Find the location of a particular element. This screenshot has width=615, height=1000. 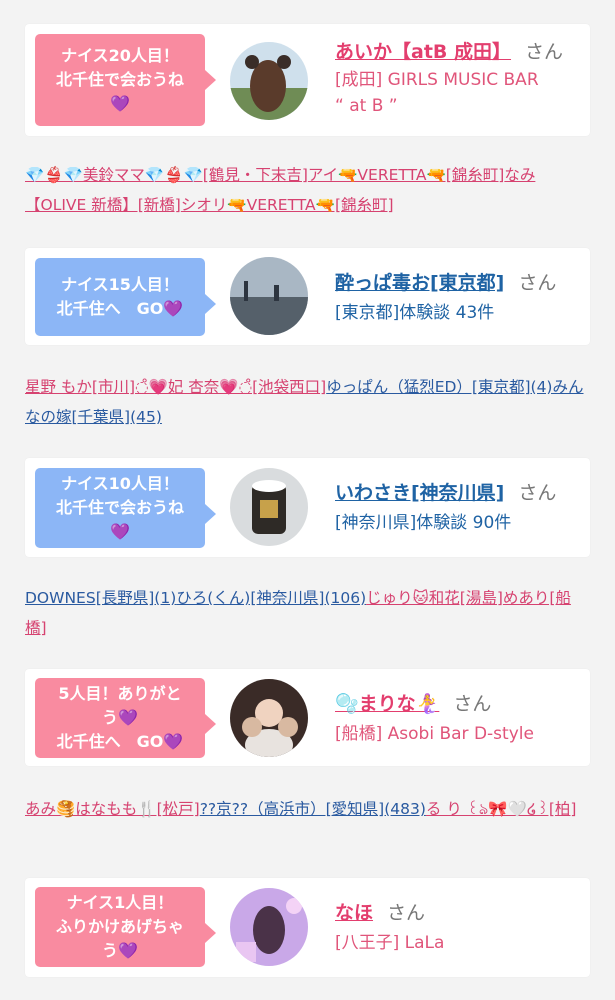

profile-link: 💎👙💎美鈴ママ💎👙💎[鶴見・下末吉] is located at coordinates (166, 175).